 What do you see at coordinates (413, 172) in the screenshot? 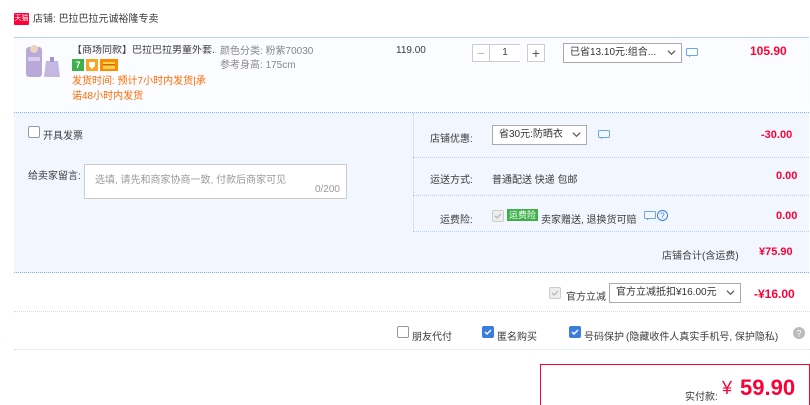
I see `options-divider` at bounding box center [413, 172].